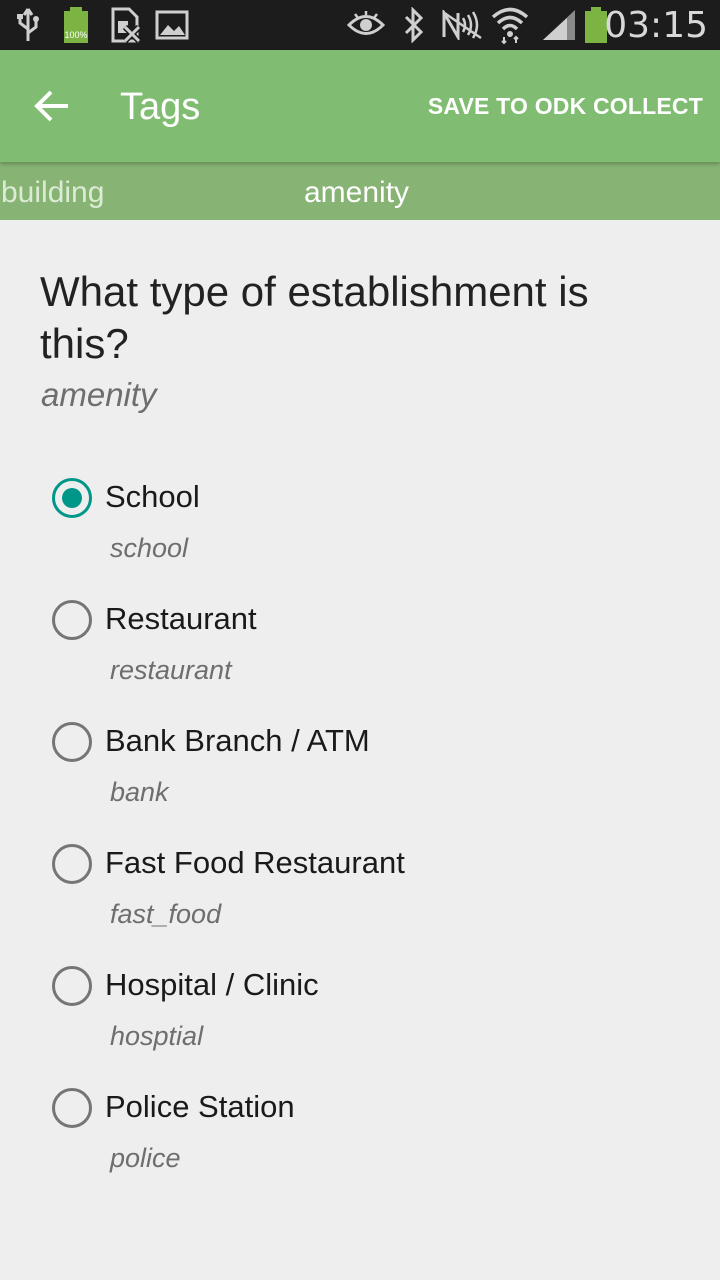 The image size is (720, 1280). What do you see at coordinates (181, 618) in the screenshot?
I see `option-label: Restaurant` at bounding box center [181, 618].